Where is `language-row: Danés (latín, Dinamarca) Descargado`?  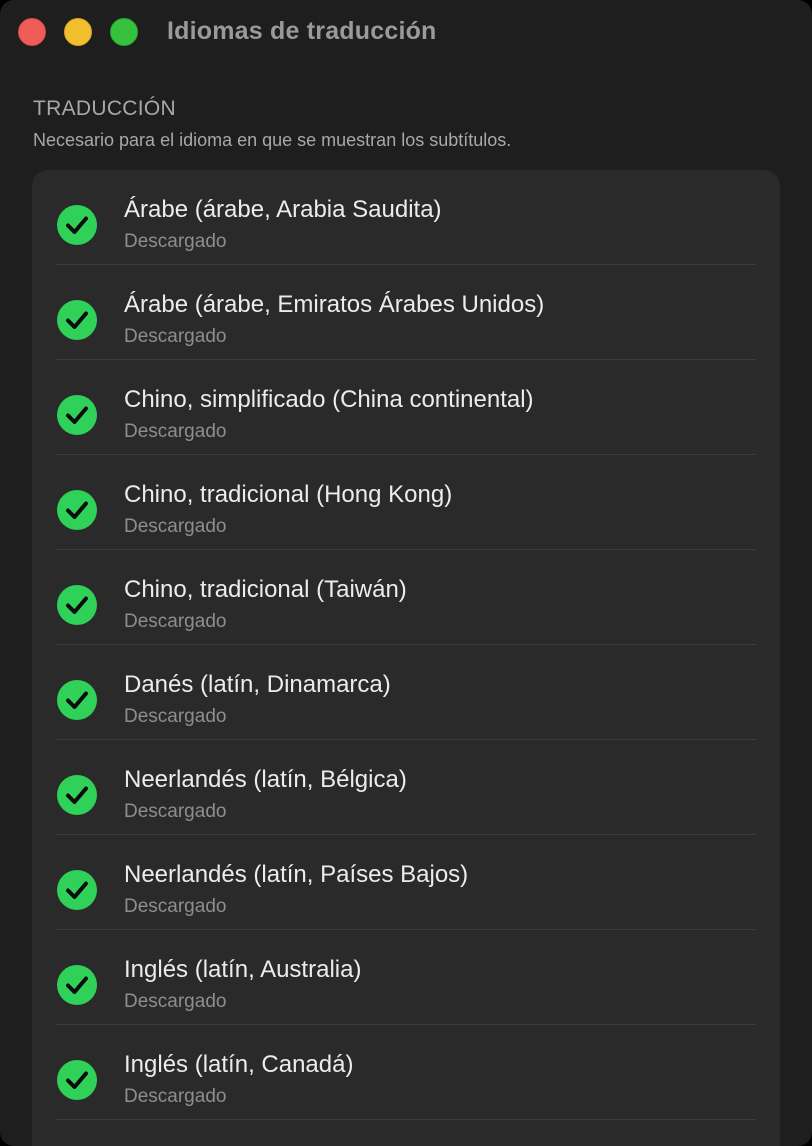 language-row: Danés (latín, Dinamarca) Descargado is located at coordinates (406, 692).